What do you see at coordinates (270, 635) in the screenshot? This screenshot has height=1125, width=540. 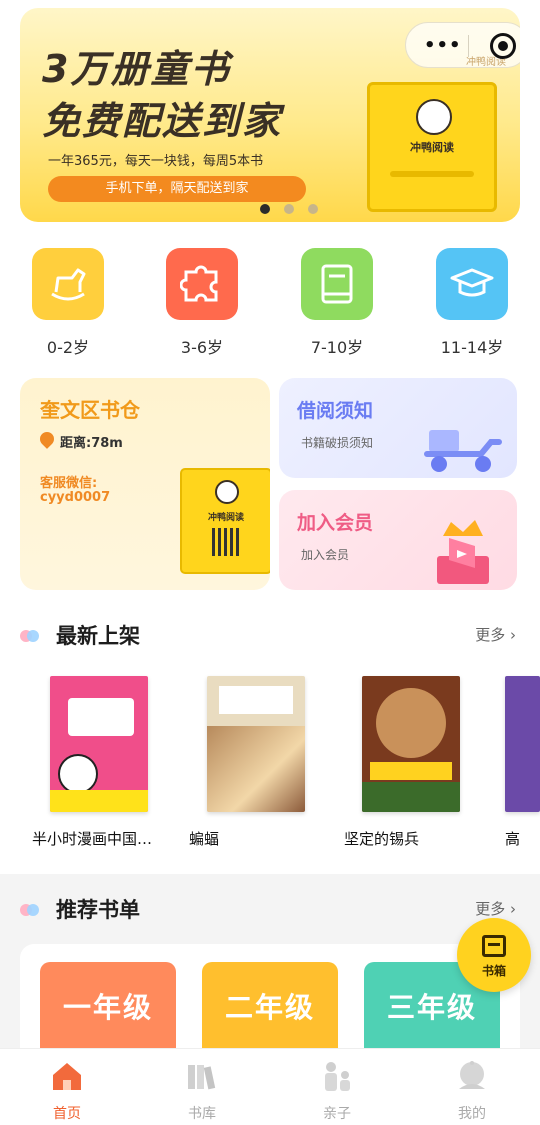 I see `new-arrivals-header: 最新上架 更多 ›` at bounding box center [270, 635].